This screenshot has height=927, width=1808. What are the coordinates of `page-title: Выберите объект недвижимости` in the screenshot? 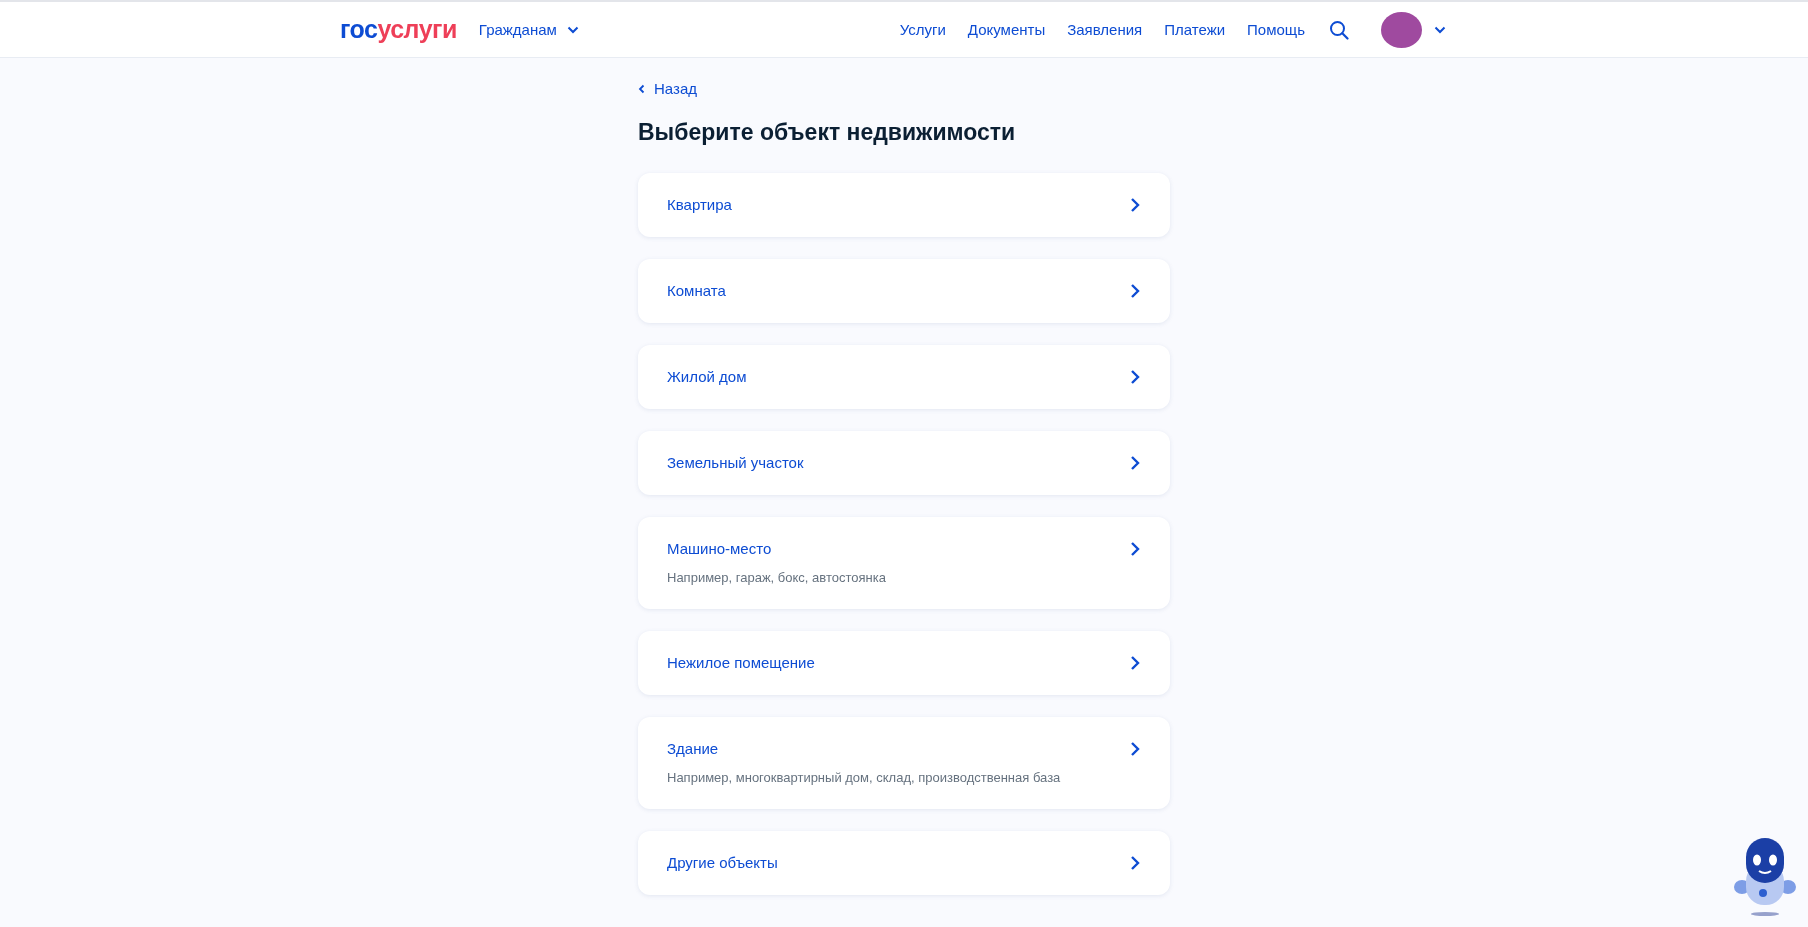 It's located at (827, 132).